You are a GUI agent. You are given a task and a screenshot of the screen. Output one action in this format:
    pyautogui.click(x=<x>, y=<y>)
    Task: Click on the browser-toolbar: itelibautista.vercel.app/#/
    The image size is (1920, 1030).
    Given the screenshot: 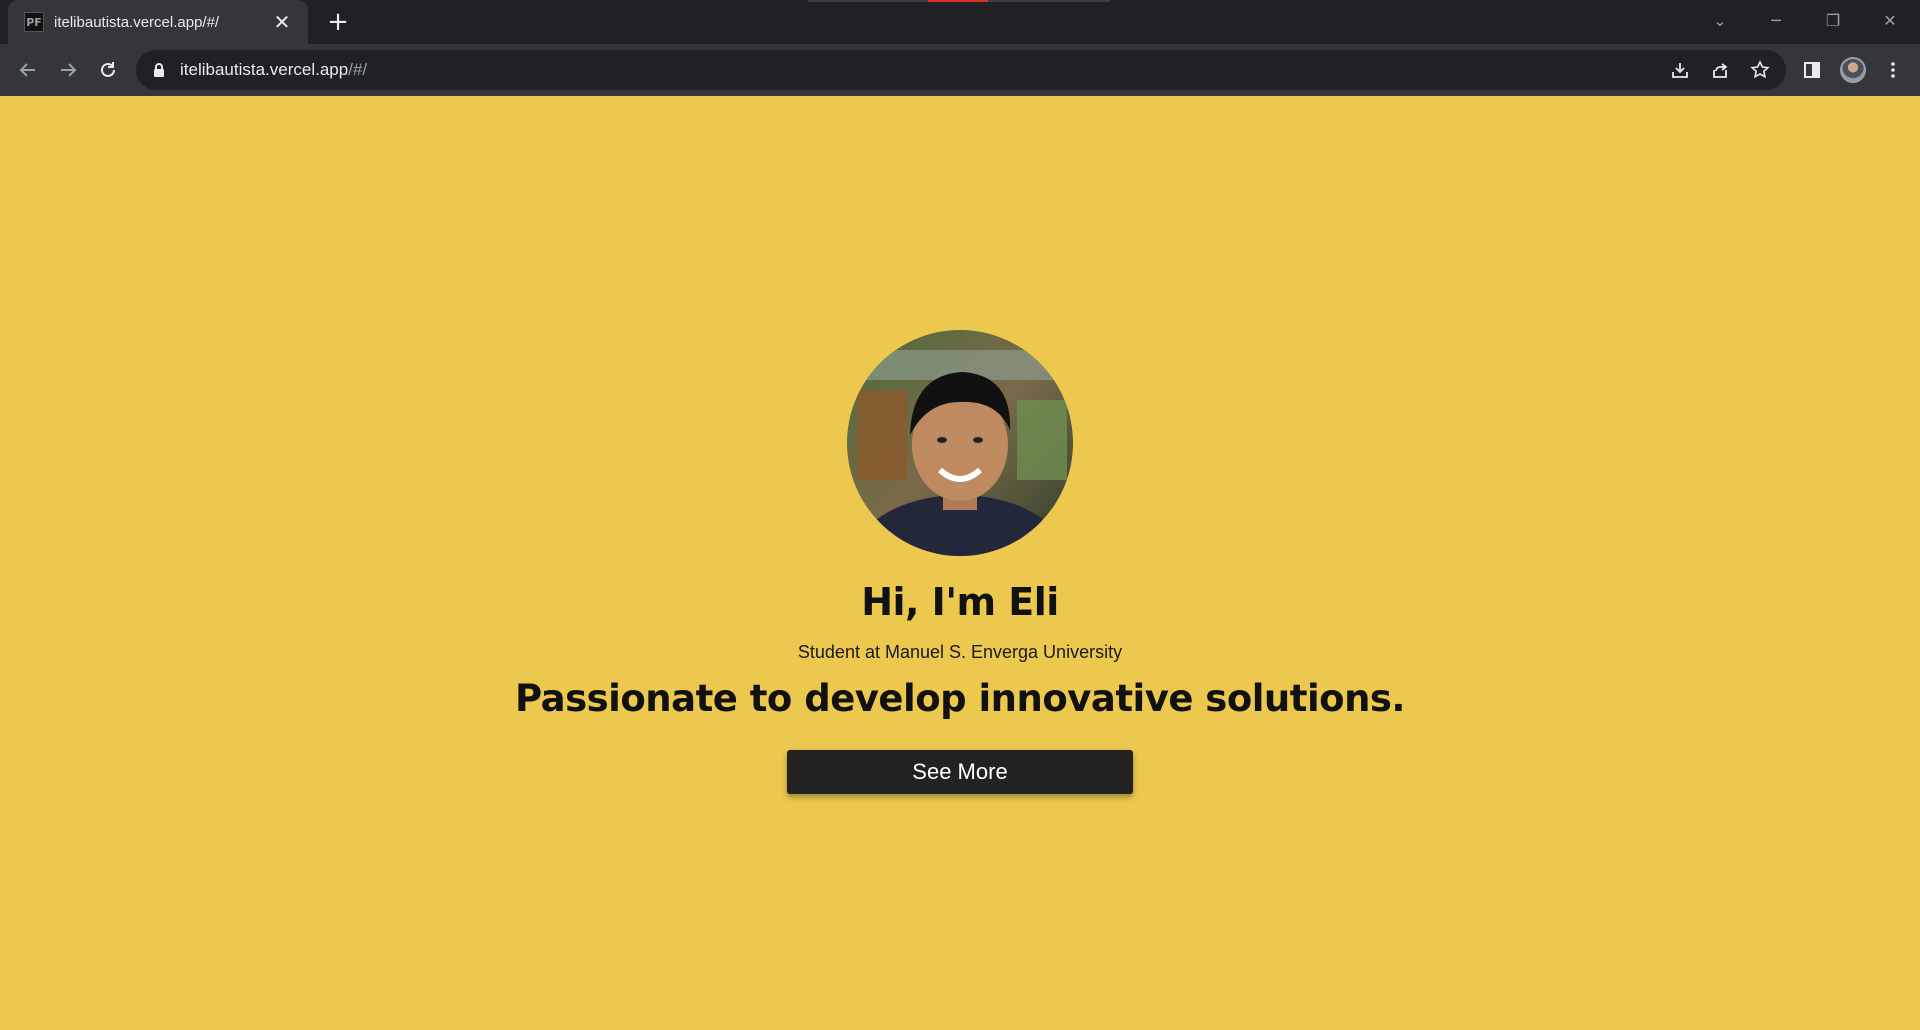 What is the action you would take?
    pyautogui.click(x=960, y=70)
    